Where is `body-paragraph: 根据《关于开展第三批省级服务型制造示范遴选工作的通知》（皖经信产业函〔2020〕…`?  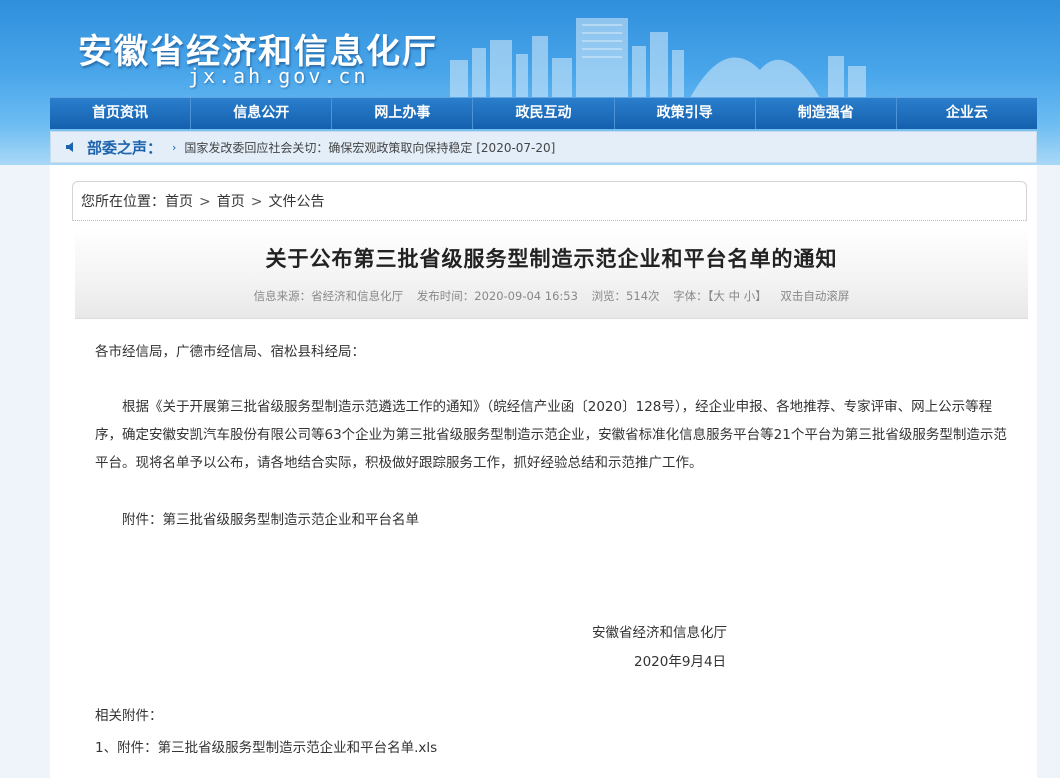 body-paragraph: 根据《关于开展第三批省级服务型制造示范遴选工作的通知》（皖经信产业函〔2020〕… is located at coordinates (551, 435).